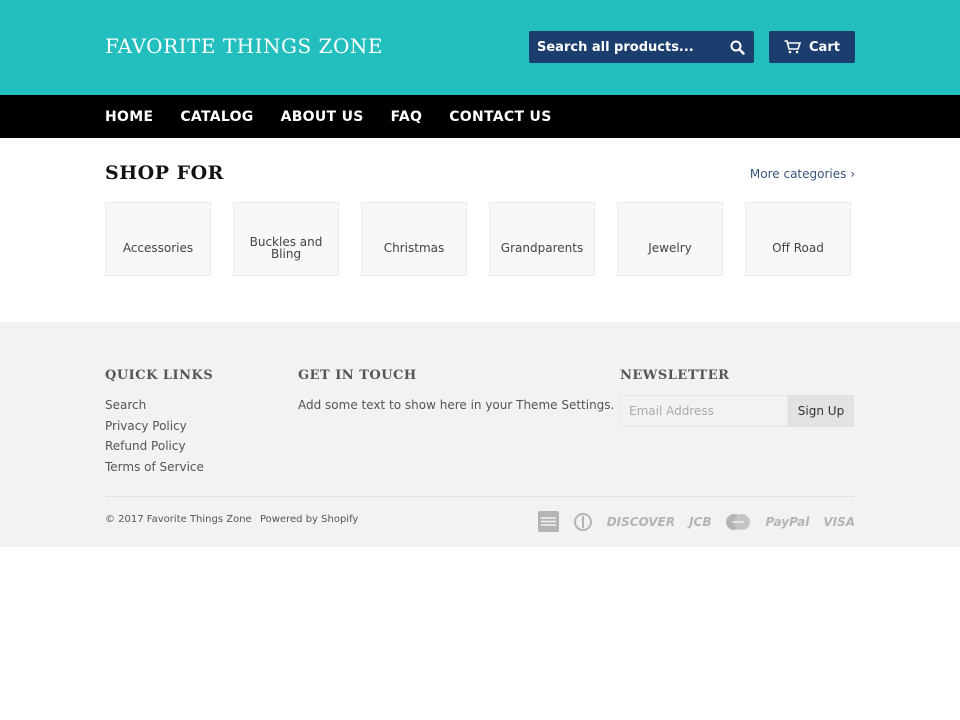 This screenshot has height=720, width=960. What do you see at coordinates (154, 408) in the screenshot?
I see `footer-link-search: Search` at bounding box center [154, 408].